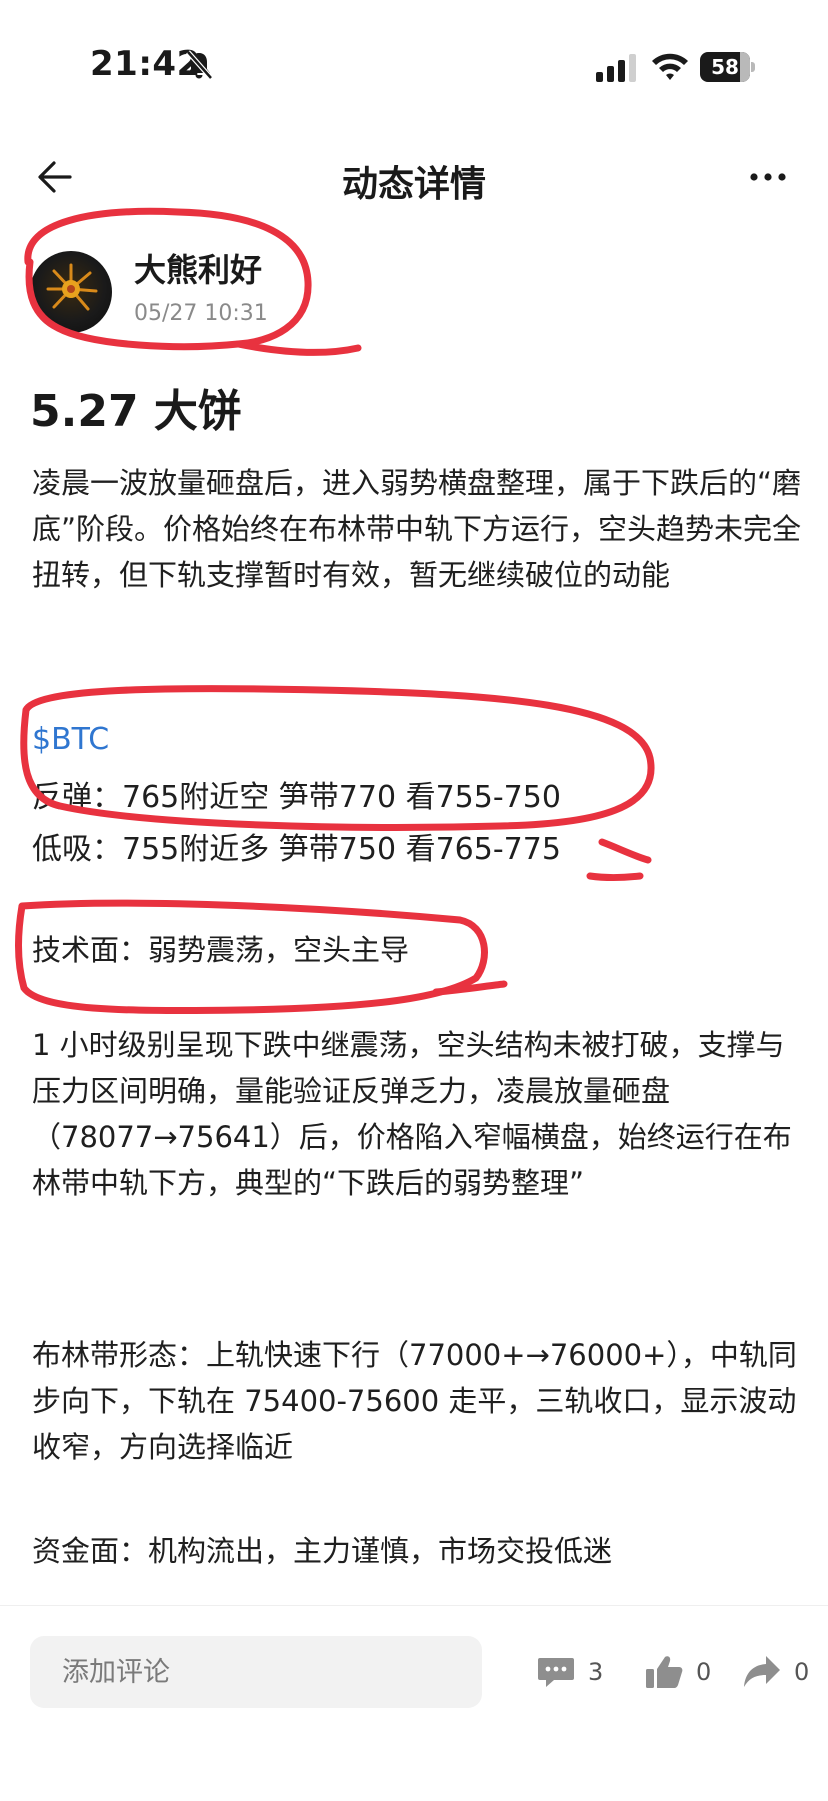 The width and height of the screenshot is (828, 1801). What do you see at coordinates (615, 876) in the screenshot?
I see `annotation-dash-signal` at bounding box center [615, 876].